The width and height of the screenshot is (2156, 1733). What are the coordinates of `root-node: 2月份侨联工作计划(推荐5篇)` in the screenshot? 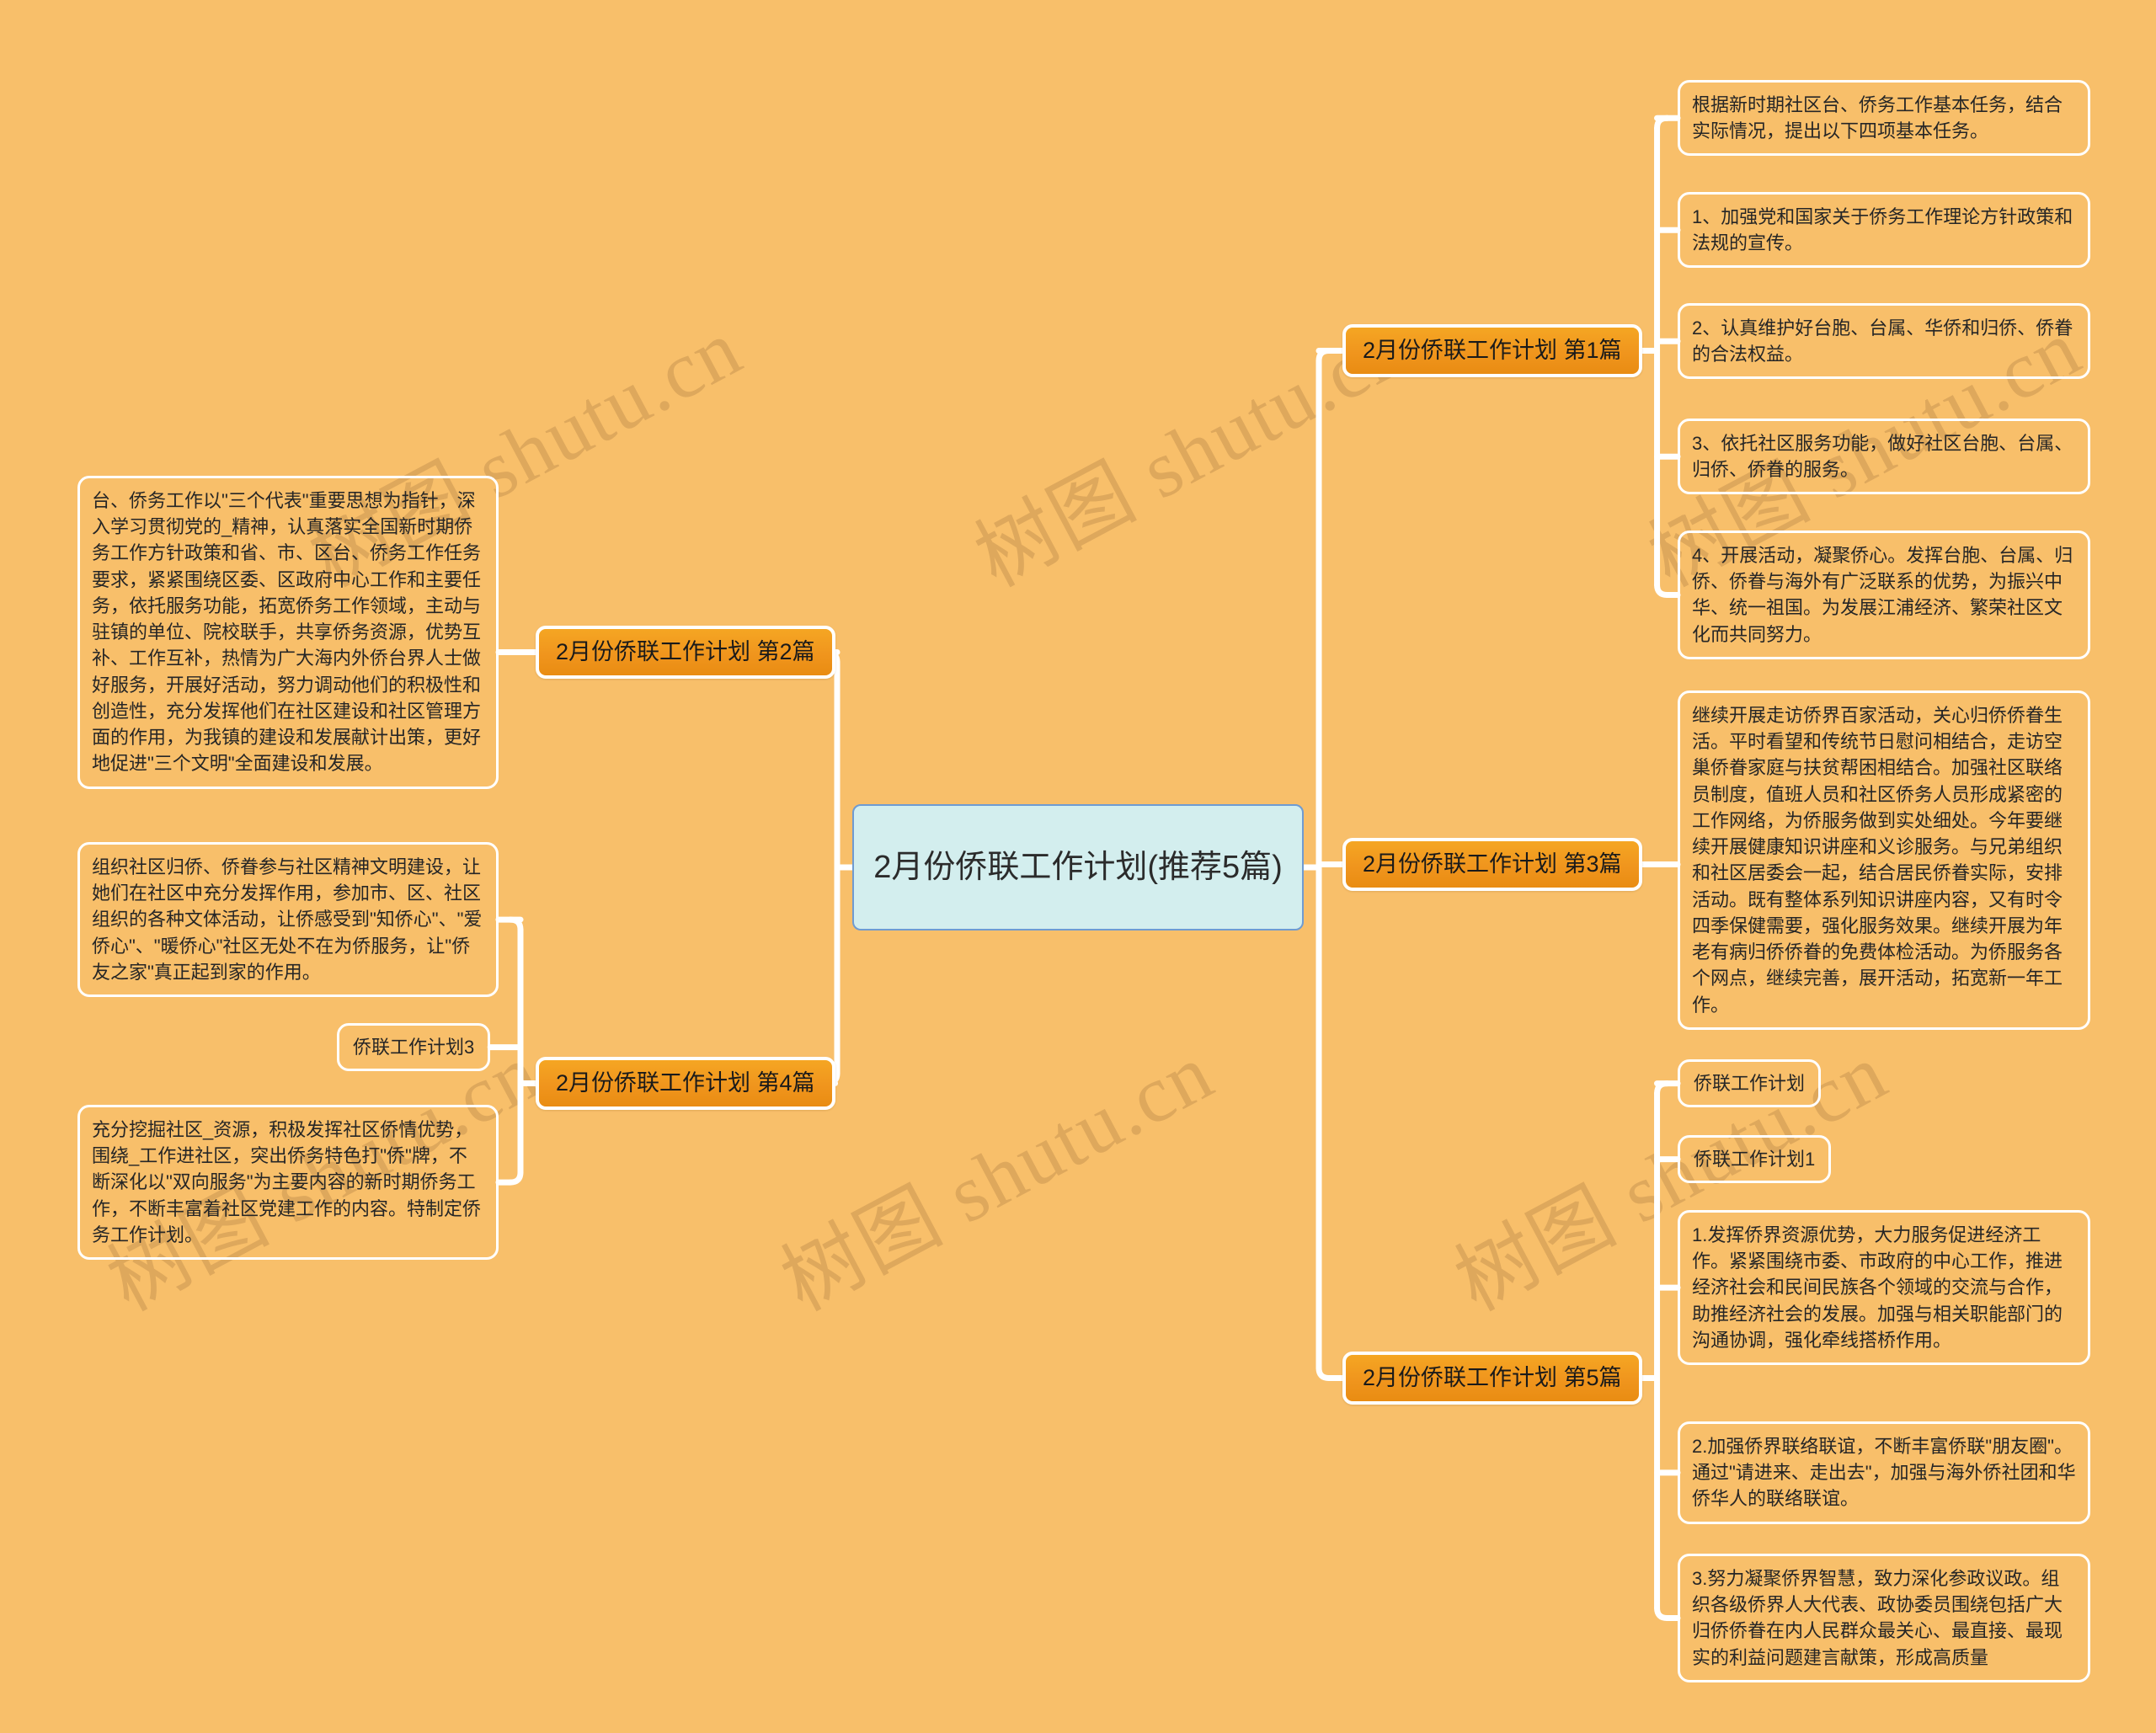 It's located at (1078, 867).